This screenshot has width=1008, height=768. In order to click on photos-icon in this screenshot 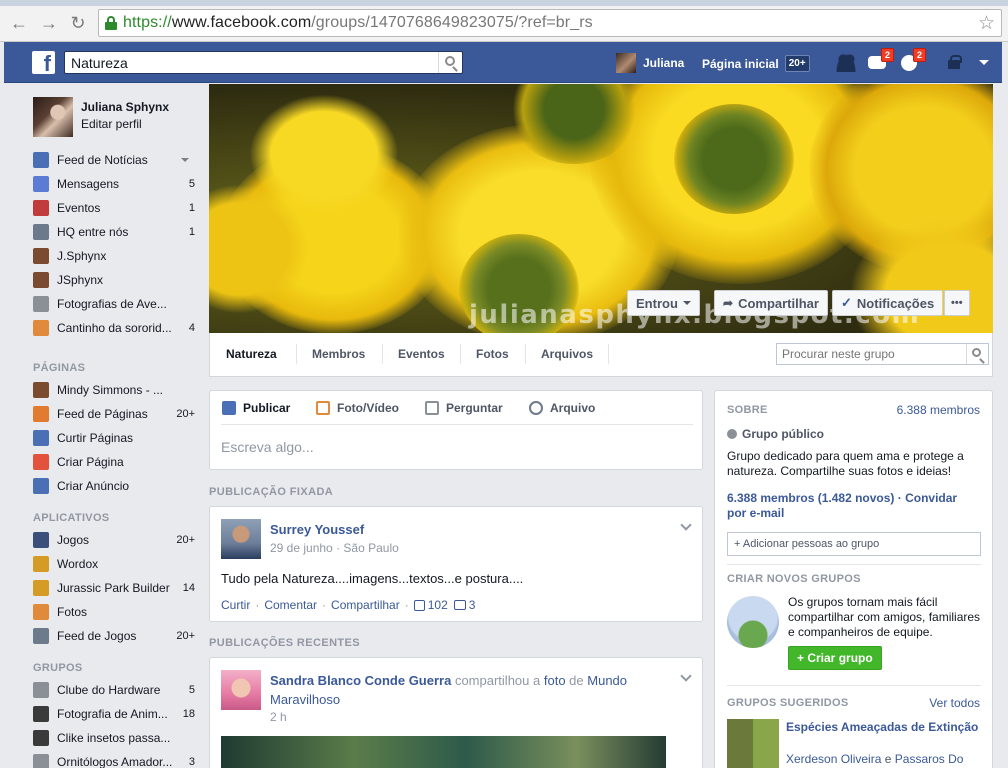, I will do `click(41, 612)`.